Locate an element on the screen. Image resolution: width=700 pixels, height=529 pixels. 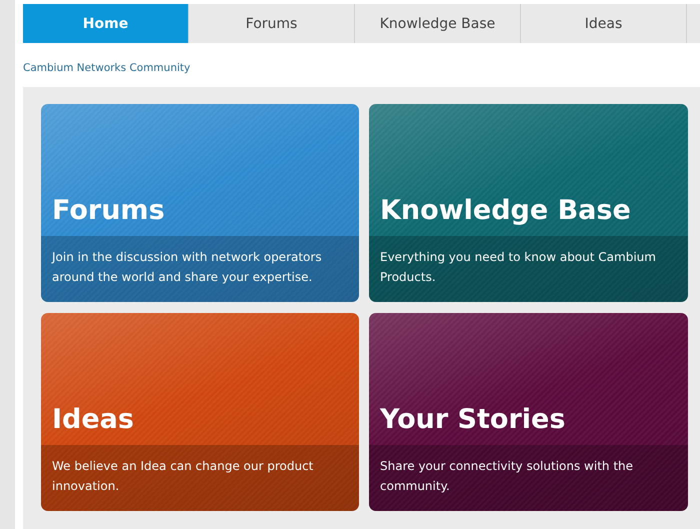
tile-title: Forums is located at coordinates (108, 211).